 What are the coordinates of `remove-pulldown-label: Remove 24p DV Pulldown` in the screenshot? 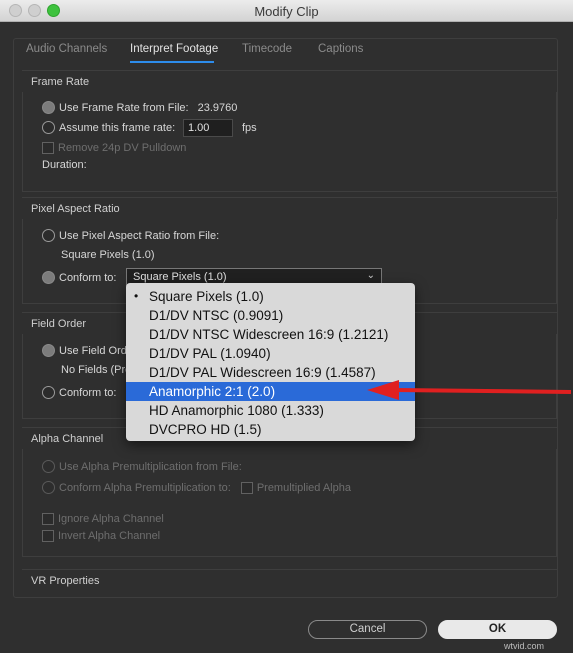 It's located at (122, 148).